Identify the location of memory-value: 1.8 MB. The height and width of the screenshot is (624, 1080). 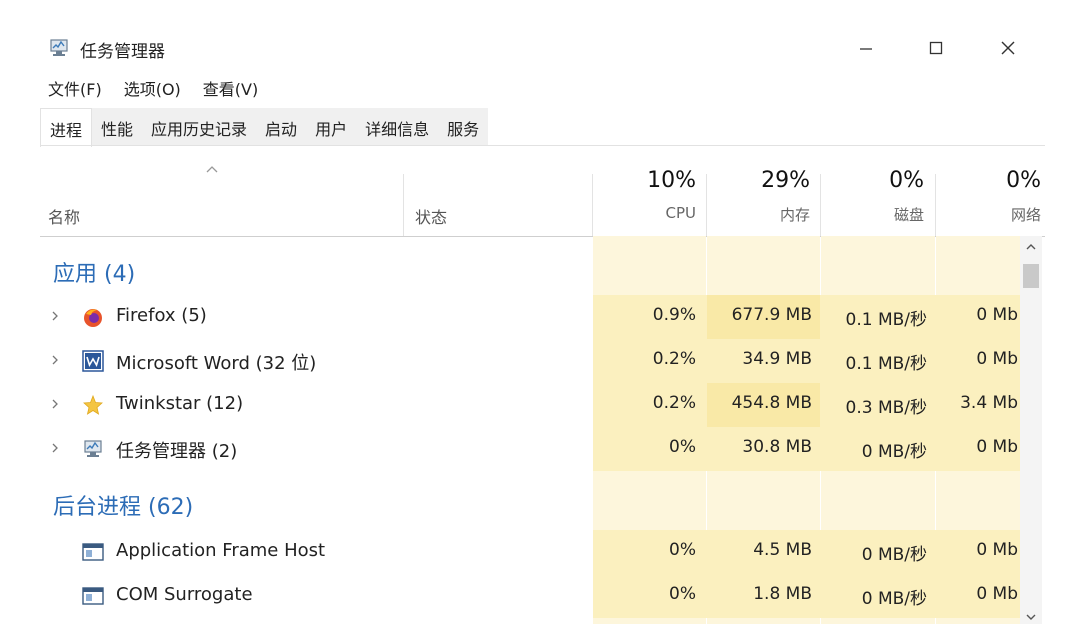
(782, 594).